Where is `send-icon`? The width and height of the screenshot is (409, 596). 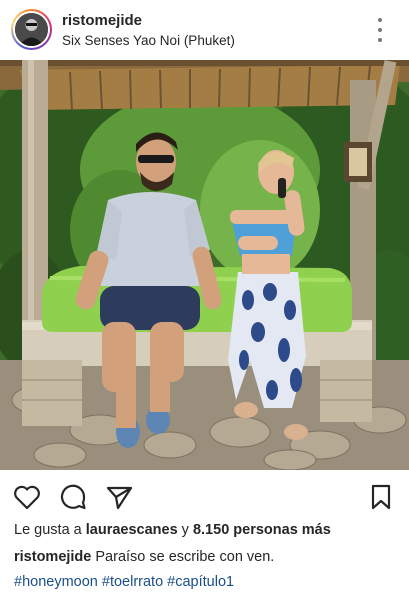
send-icon is located at coordinates (119, 497).